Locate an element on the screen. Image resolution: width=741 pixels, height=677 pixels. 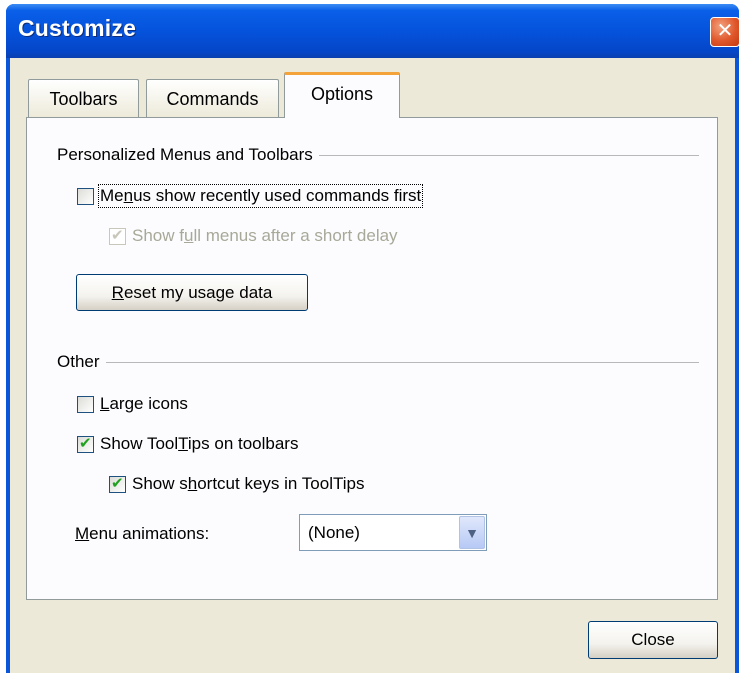
close-icon: ✕ is located at coordinates (725, 32).